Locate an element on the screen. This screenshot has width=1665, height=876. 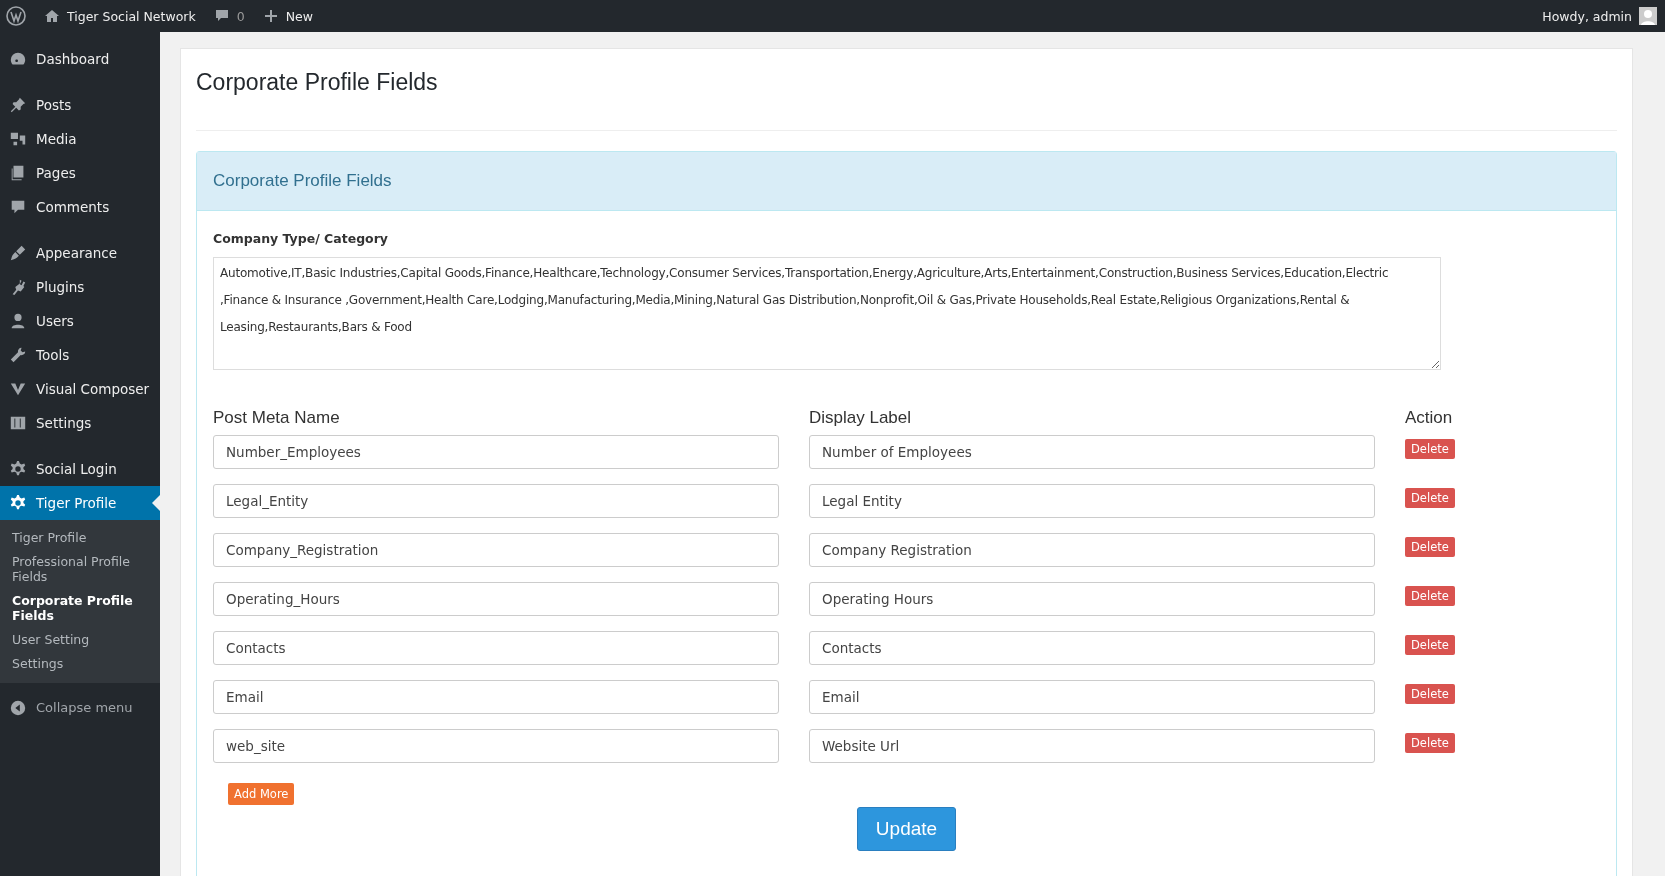
home-icon is located at coordinates (52, 16).